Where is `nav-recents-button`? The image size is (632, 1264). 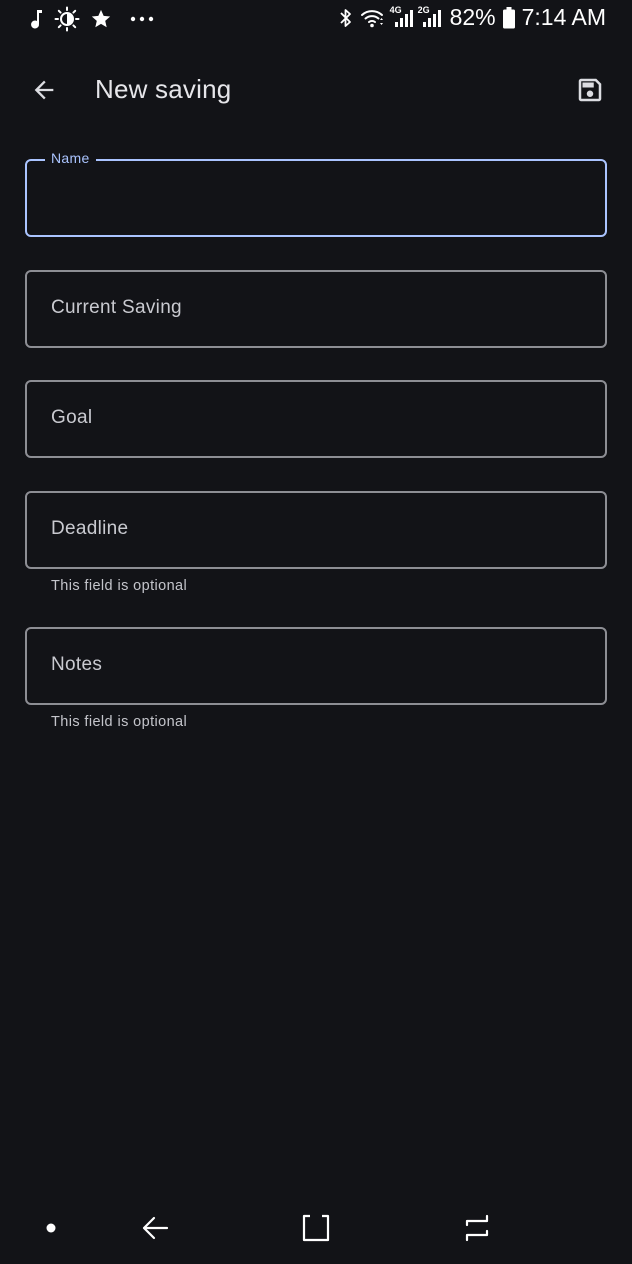
nav-recents-button is located at coordinates (316, 1228).